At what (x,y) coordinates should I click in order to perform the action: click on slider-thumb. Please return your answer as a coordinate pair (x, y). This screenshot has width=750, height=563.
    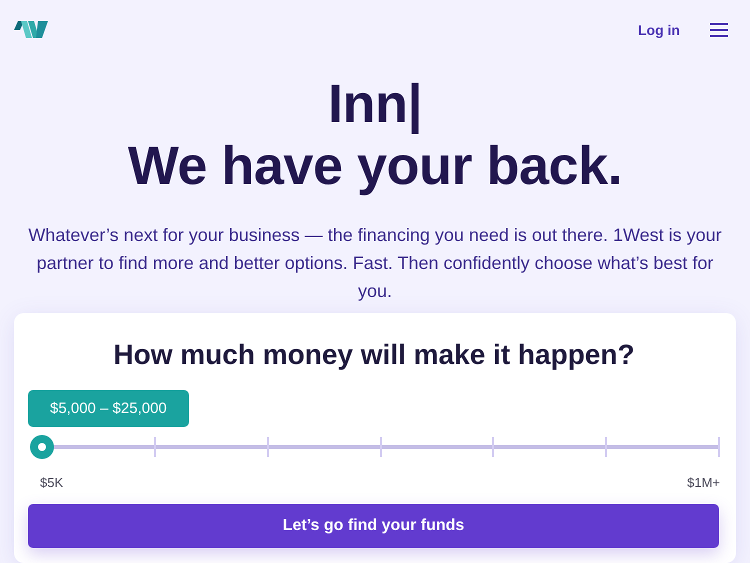
    Looking at the image, I should click on (42, 446).